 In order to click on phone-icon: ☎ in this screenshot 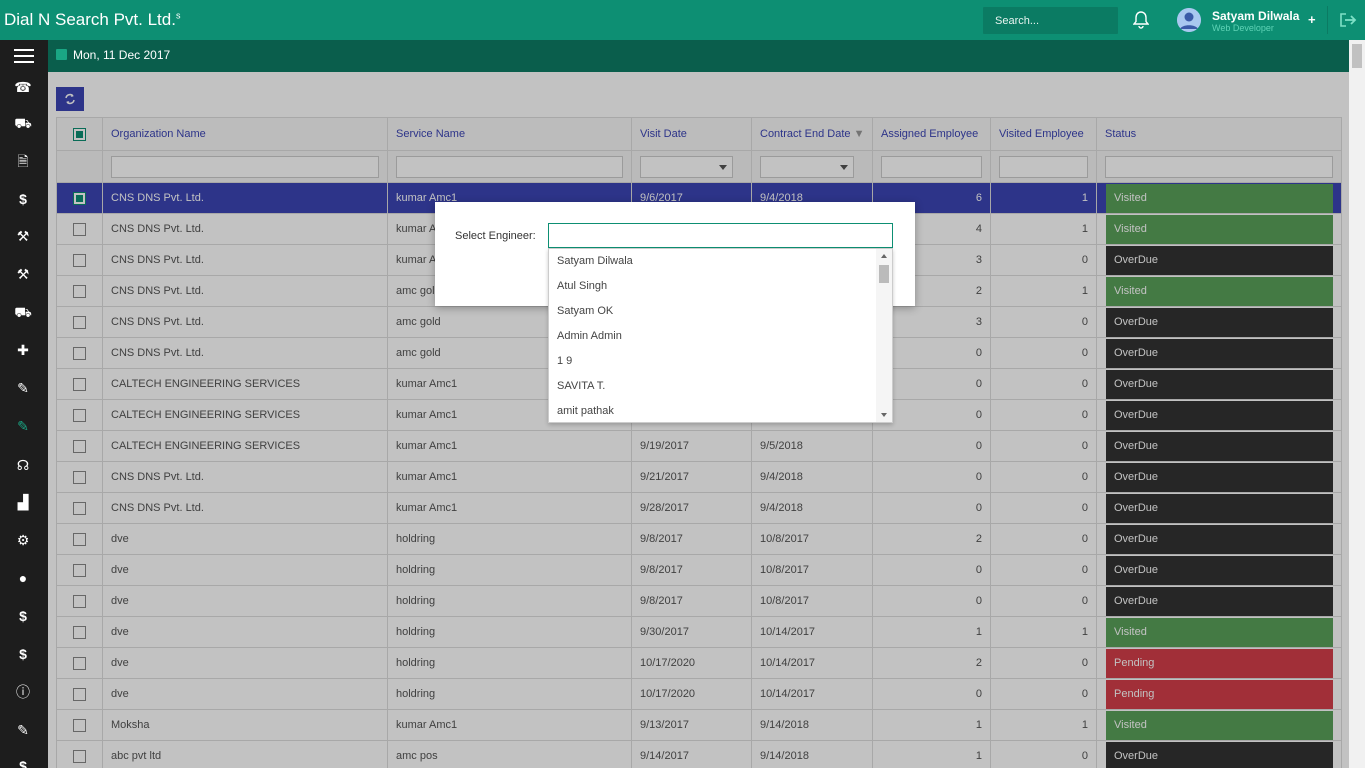, I will do `click(23, 87)`.